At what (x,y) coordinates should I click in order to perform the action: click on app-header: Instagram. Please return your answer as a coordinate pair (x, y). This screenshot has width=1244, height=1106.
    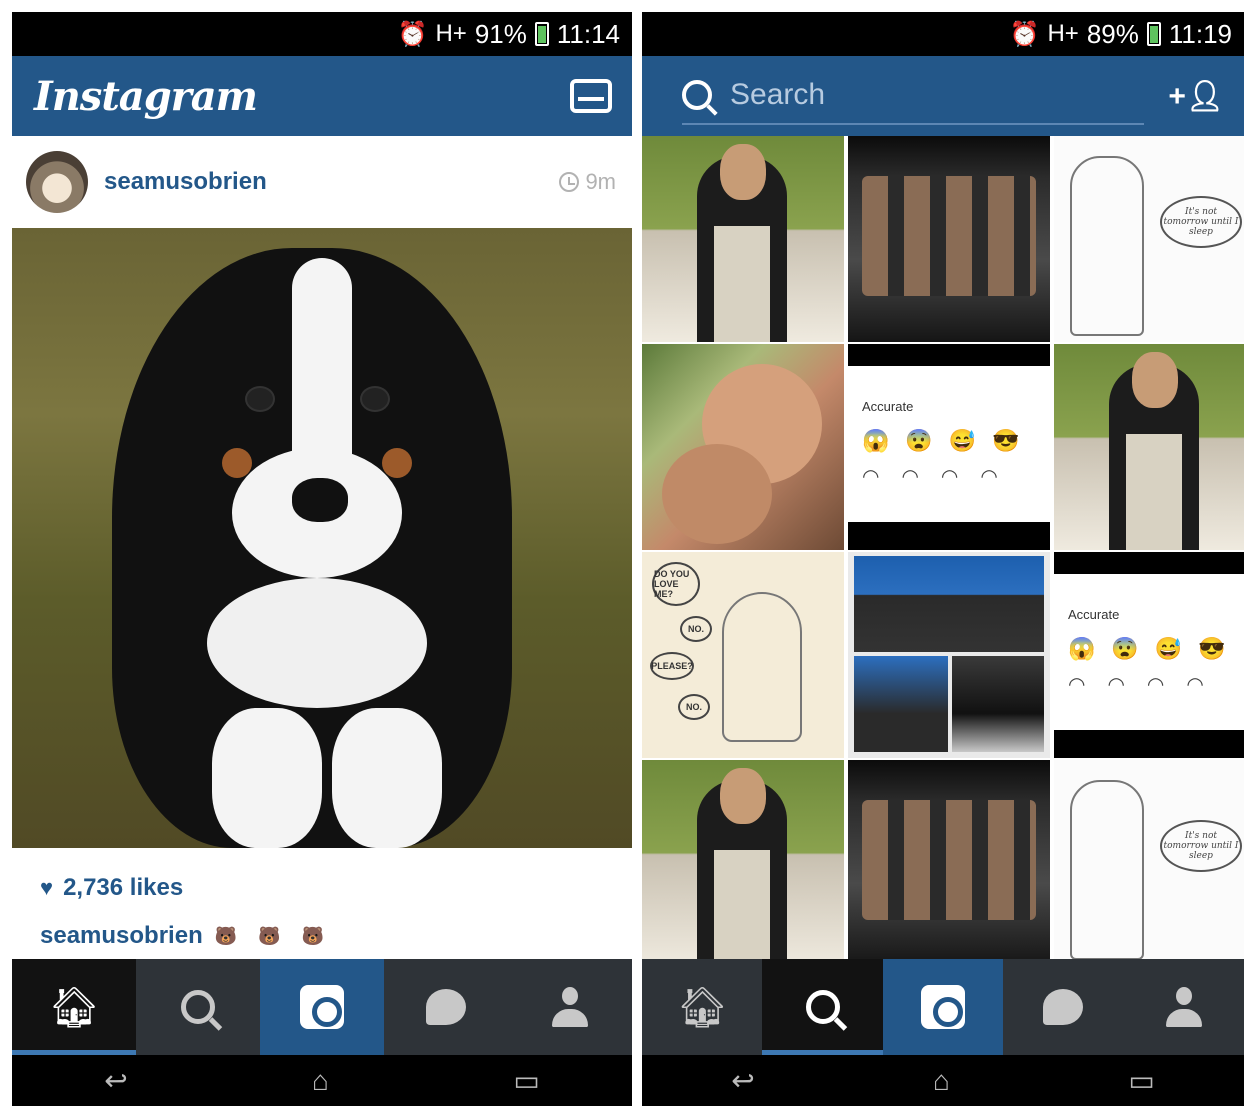
    Looking at the image, I should click on (322, 96).